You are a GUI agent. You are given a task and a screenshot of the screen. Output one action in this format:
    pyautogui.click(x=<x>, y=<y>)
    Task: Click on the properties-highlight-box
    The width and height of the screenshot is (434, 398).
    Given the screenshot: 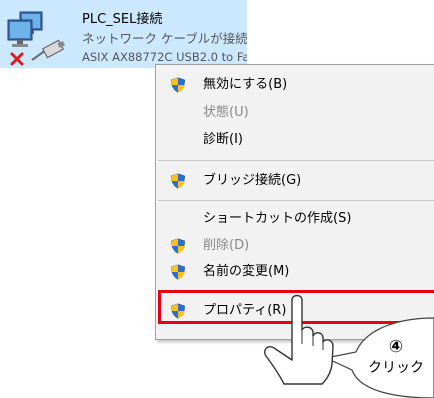 What is the action you would take?
    pyautogui.click(x=296, y=307)
    